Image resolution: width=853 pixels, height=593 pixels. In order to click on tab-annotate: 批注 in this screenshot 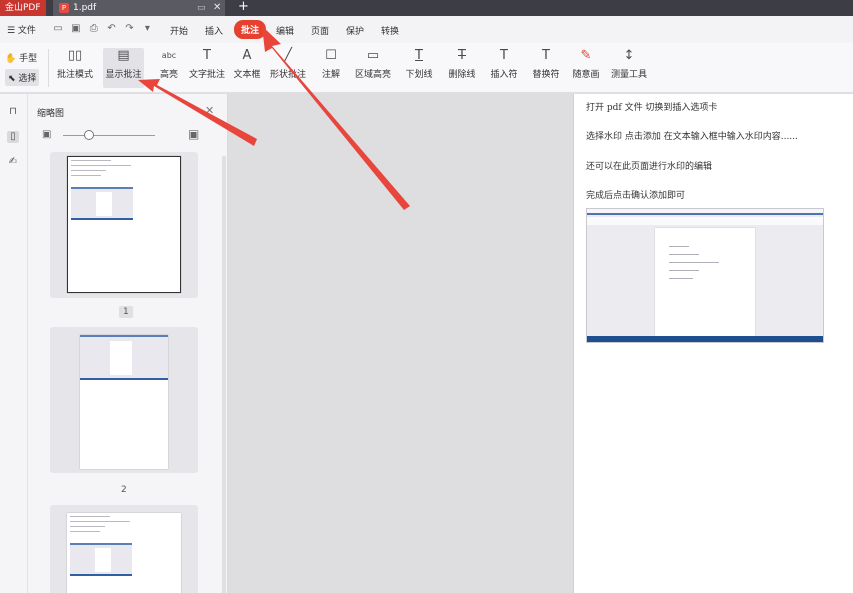, I will do `click(250, 29)`.